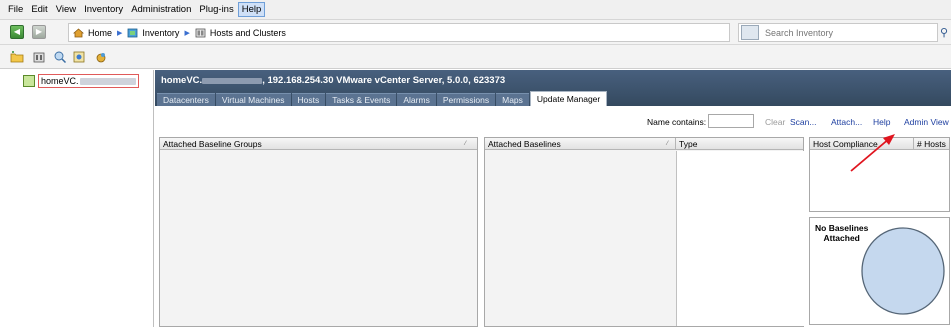  Describe the element at coordinates (39, 9) in the screenshot. I see `menu-edit: Edit` at that location.